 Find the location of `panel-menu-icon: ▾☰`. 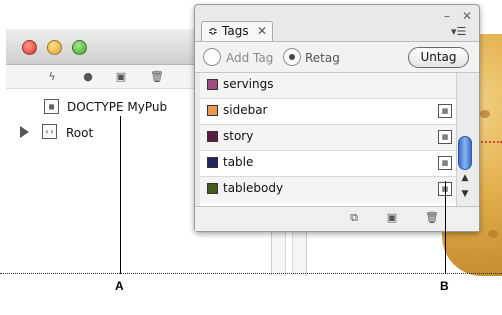

panel-menu-icon: ▾☰ is located at coordinates (458, 32).